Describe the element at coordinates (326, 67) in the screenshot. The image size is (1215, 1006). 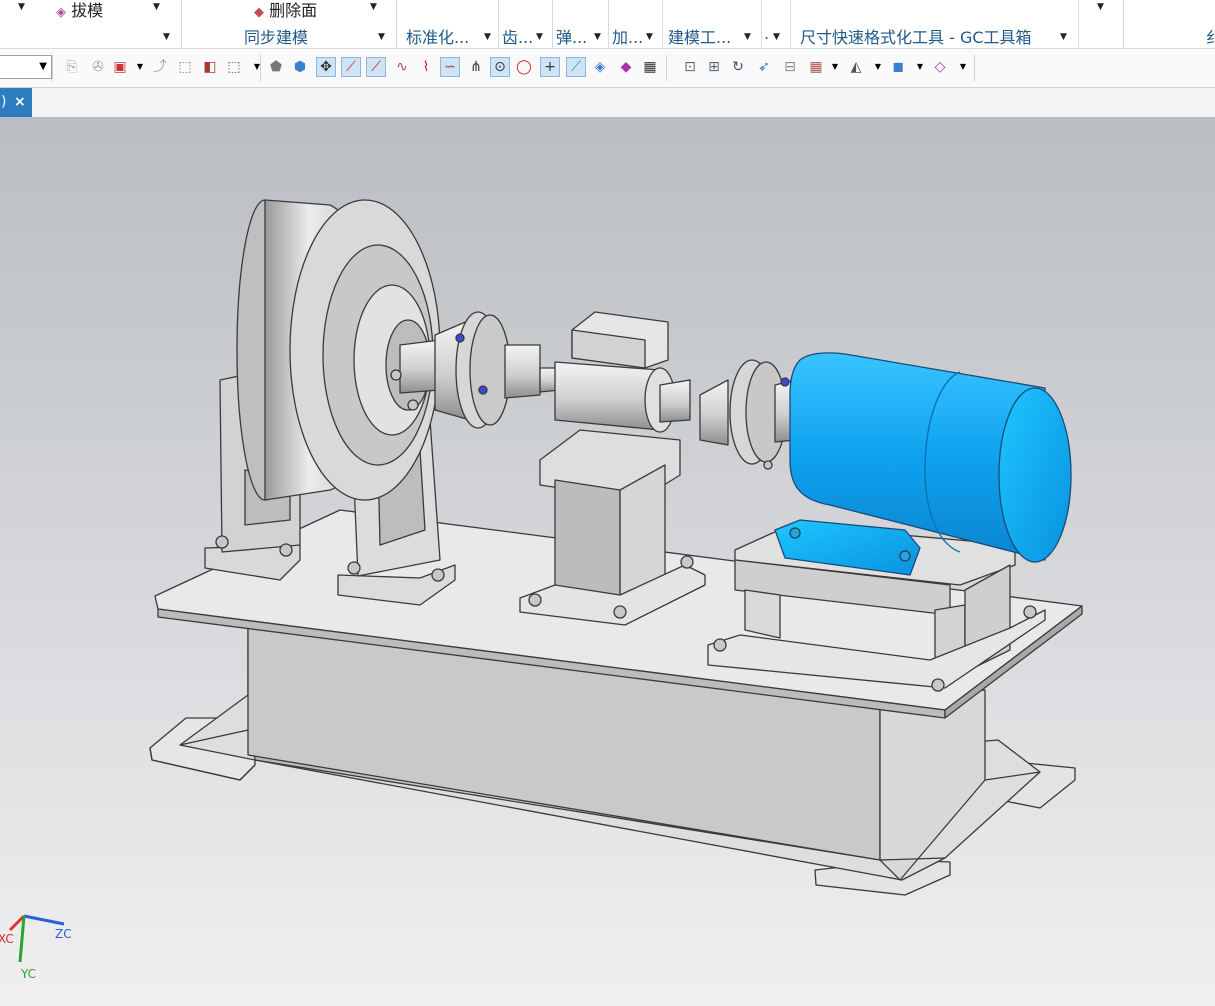
I see `control-point-icon: ✥` at that location.